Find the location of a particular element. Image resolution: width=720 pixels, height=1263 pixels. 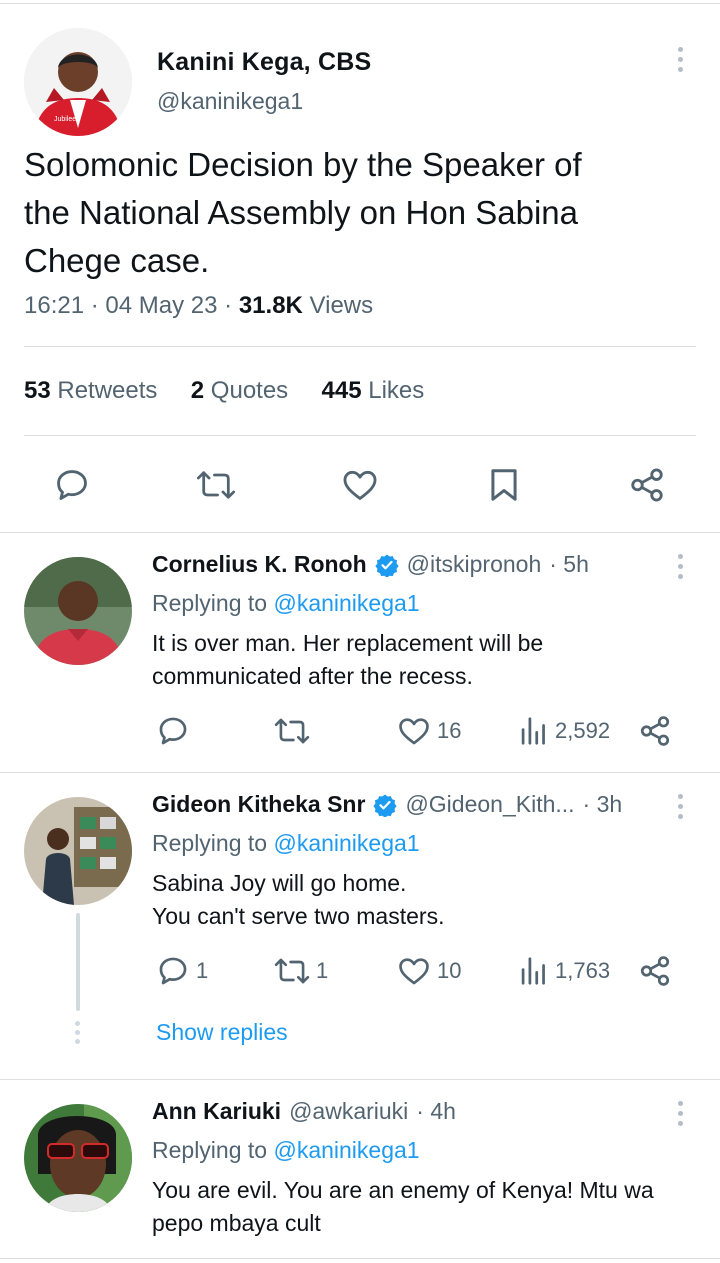

reply-text-line: Sabina Joy will go home. is located at coordinates (279, 883).